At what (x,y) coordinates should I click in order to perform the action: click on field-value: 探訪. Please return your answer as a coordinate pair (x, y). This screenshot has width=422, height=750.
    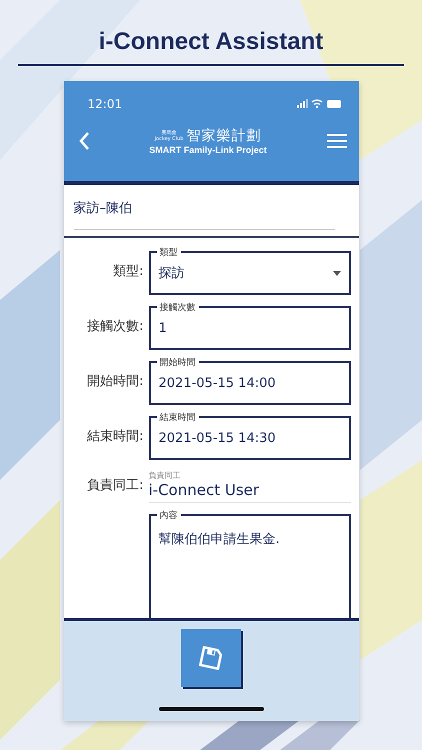
    Looking at the image, I should click on (171, 273).